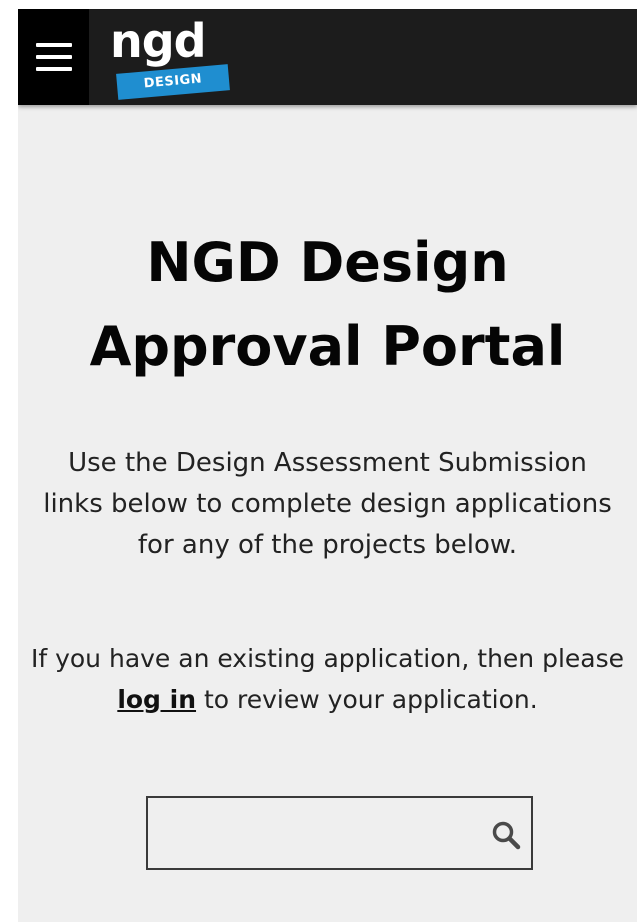 Image resolution: width=637 pixels, height=922 pixels. I want to click on search-box, so click(339, 833).